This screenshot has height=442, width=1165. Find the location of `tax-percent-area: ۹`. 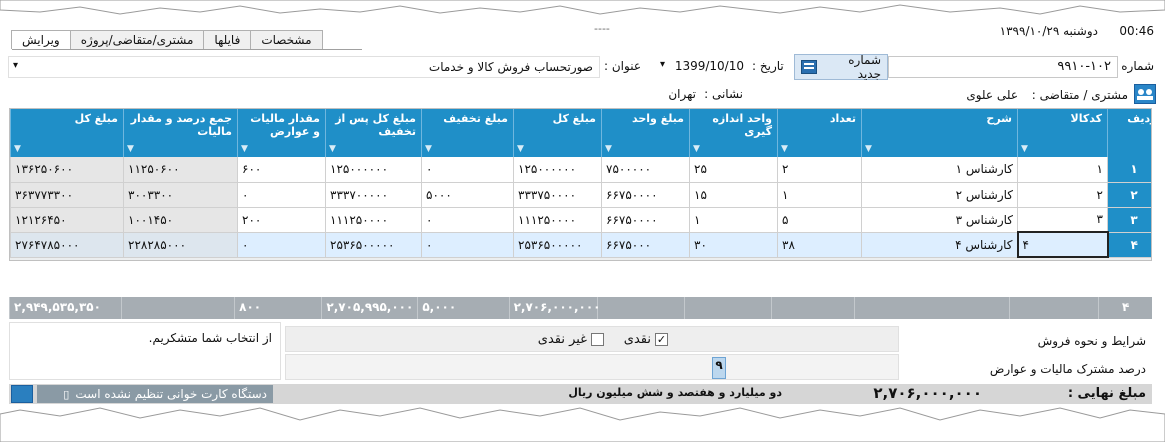

tax-percent-area: ۹ is located at coordinates (592, 367).